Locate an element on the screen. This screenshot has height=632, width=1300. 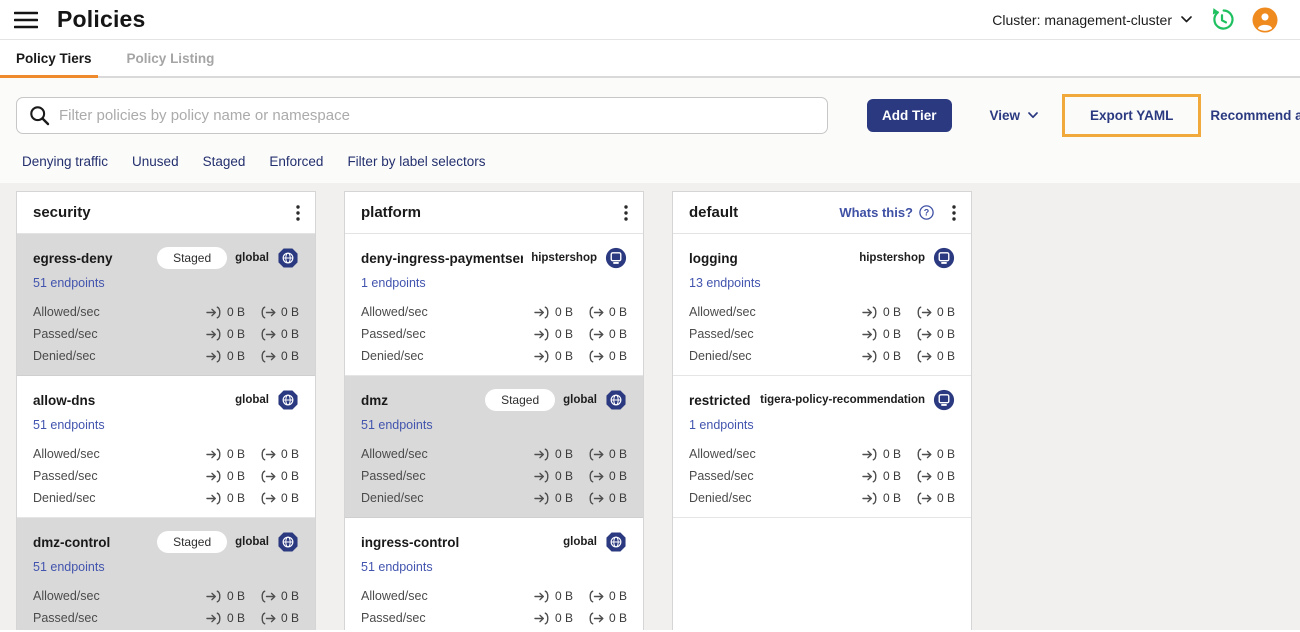
add-tier-button: Add Tier is located at coordinates (909, 115).